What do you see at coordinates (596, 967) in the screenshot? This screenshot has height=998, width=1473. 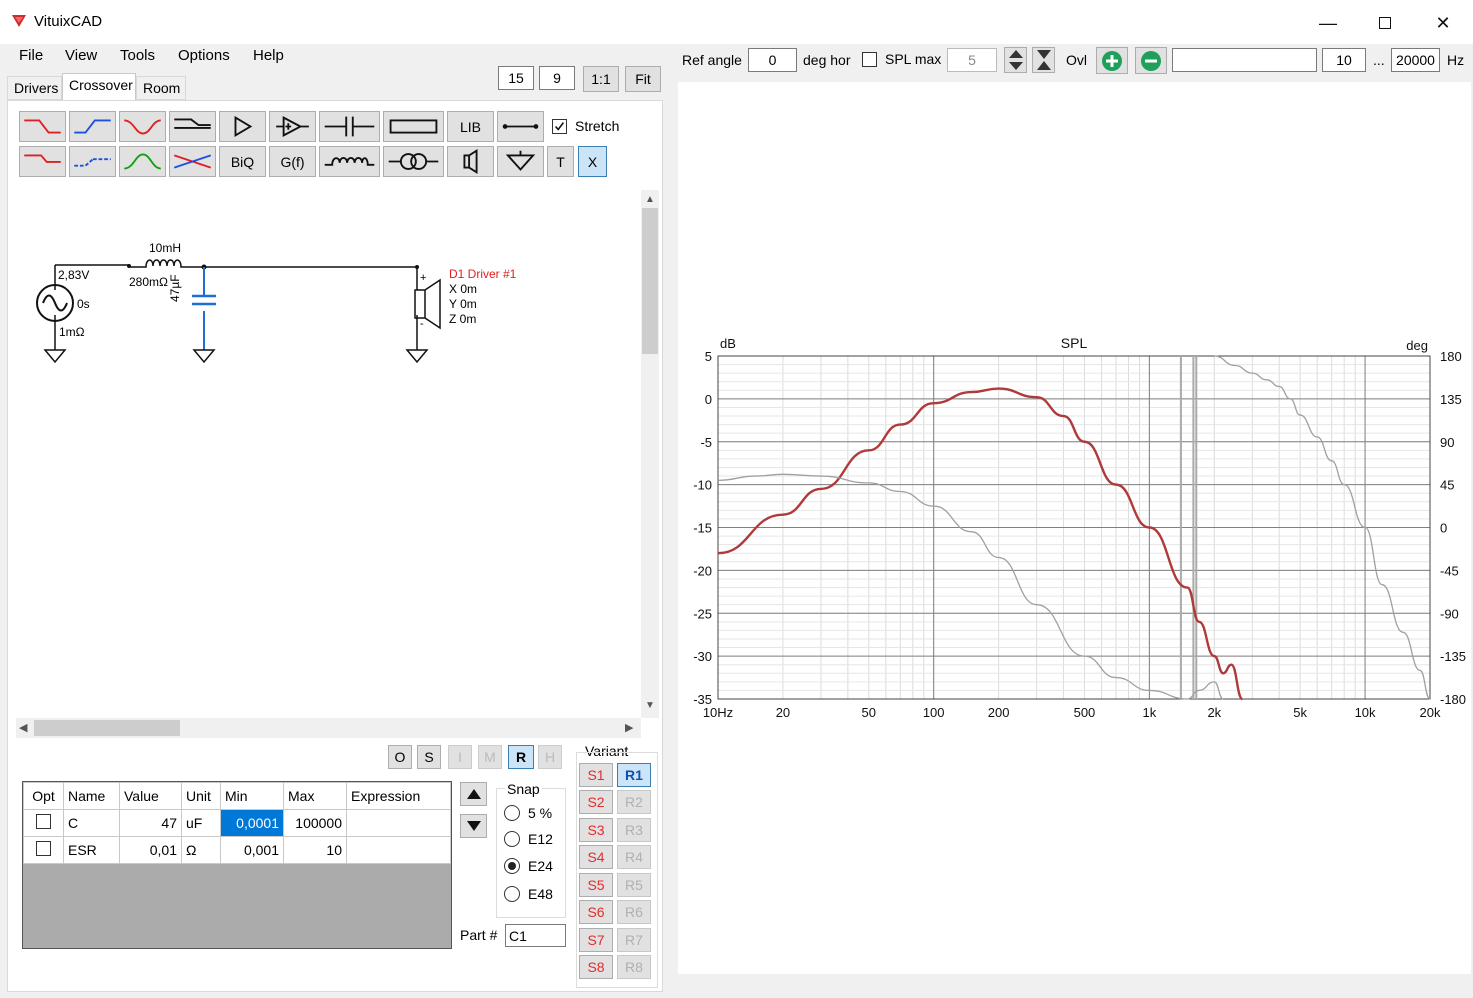 I see `variant-s8-button: S8` at bounding box center [596, 967].